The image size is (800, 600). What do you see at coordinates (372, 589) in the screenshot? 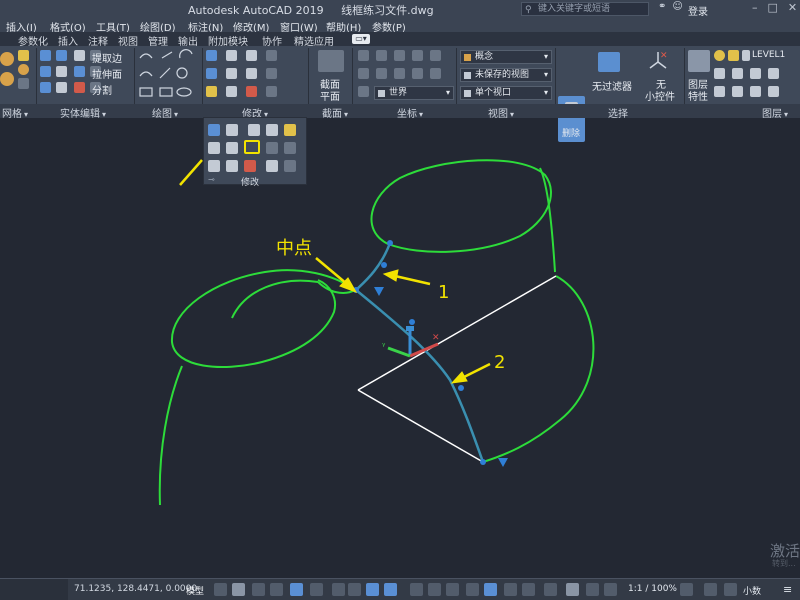
I see `object-snap-icon` at bounding box center [372, 589].